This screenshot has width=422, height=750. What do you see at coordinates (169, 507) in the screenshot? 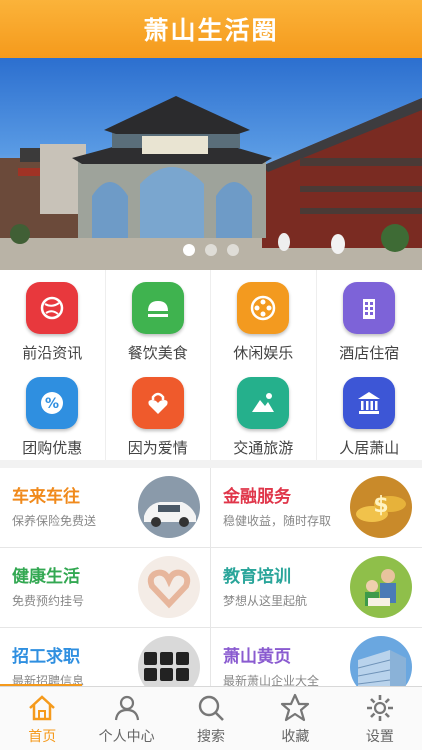
I see `car-photo` at bounding box center [169, 507].